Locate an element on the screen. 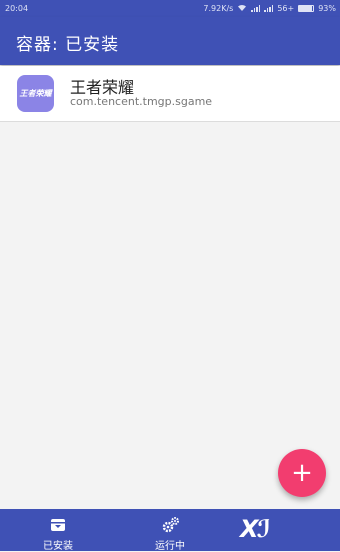 The height and width of the screenshot is (552, 340). tab-running-label: 运行中 is located at coordinates (170, 546).